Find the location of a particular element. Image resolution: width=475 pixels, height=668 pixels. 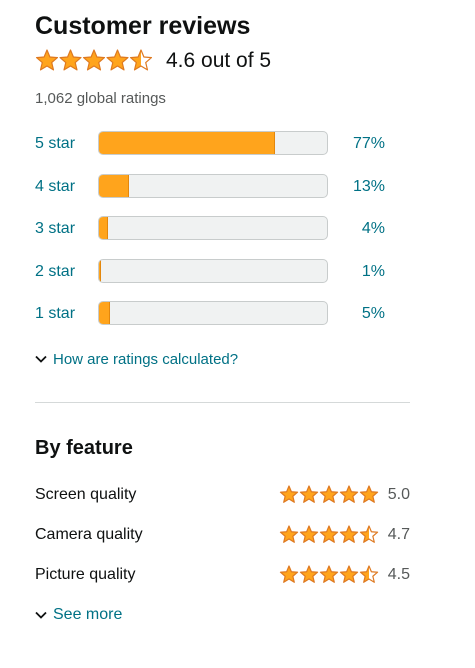

feature-row: Camera quality 4.7 is located at coordinates (222, 535).